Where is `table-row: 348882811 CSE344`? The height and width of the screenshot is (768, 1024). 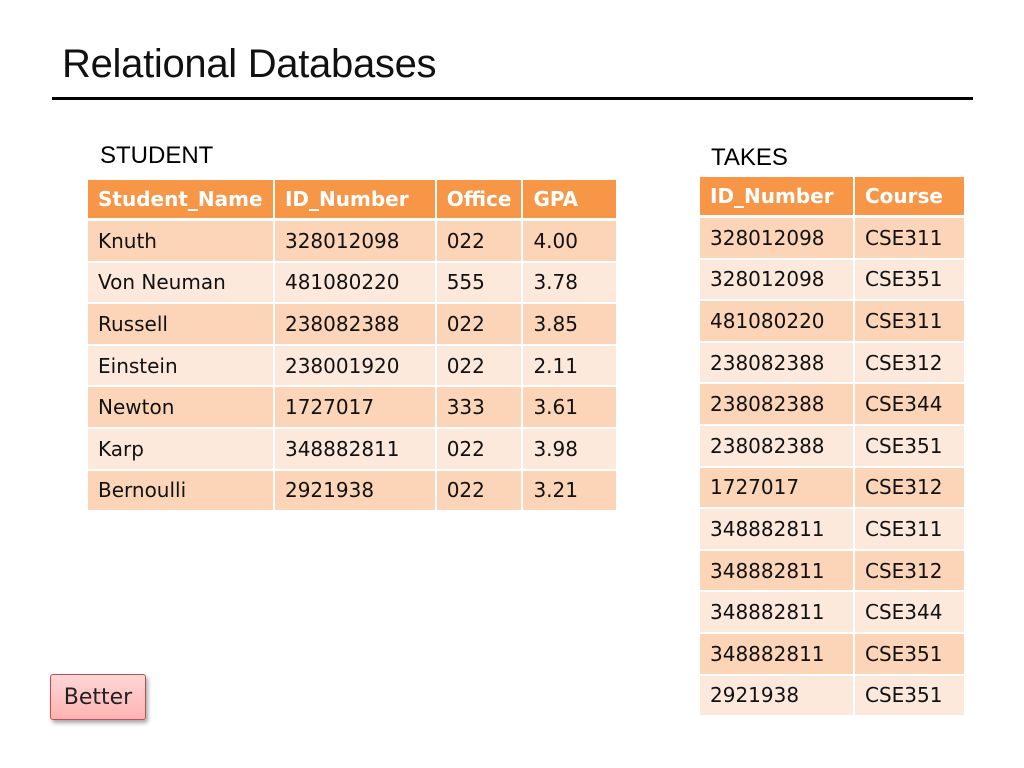
table-row: 348882811 CSE344 is located at coordinates (832, 613).